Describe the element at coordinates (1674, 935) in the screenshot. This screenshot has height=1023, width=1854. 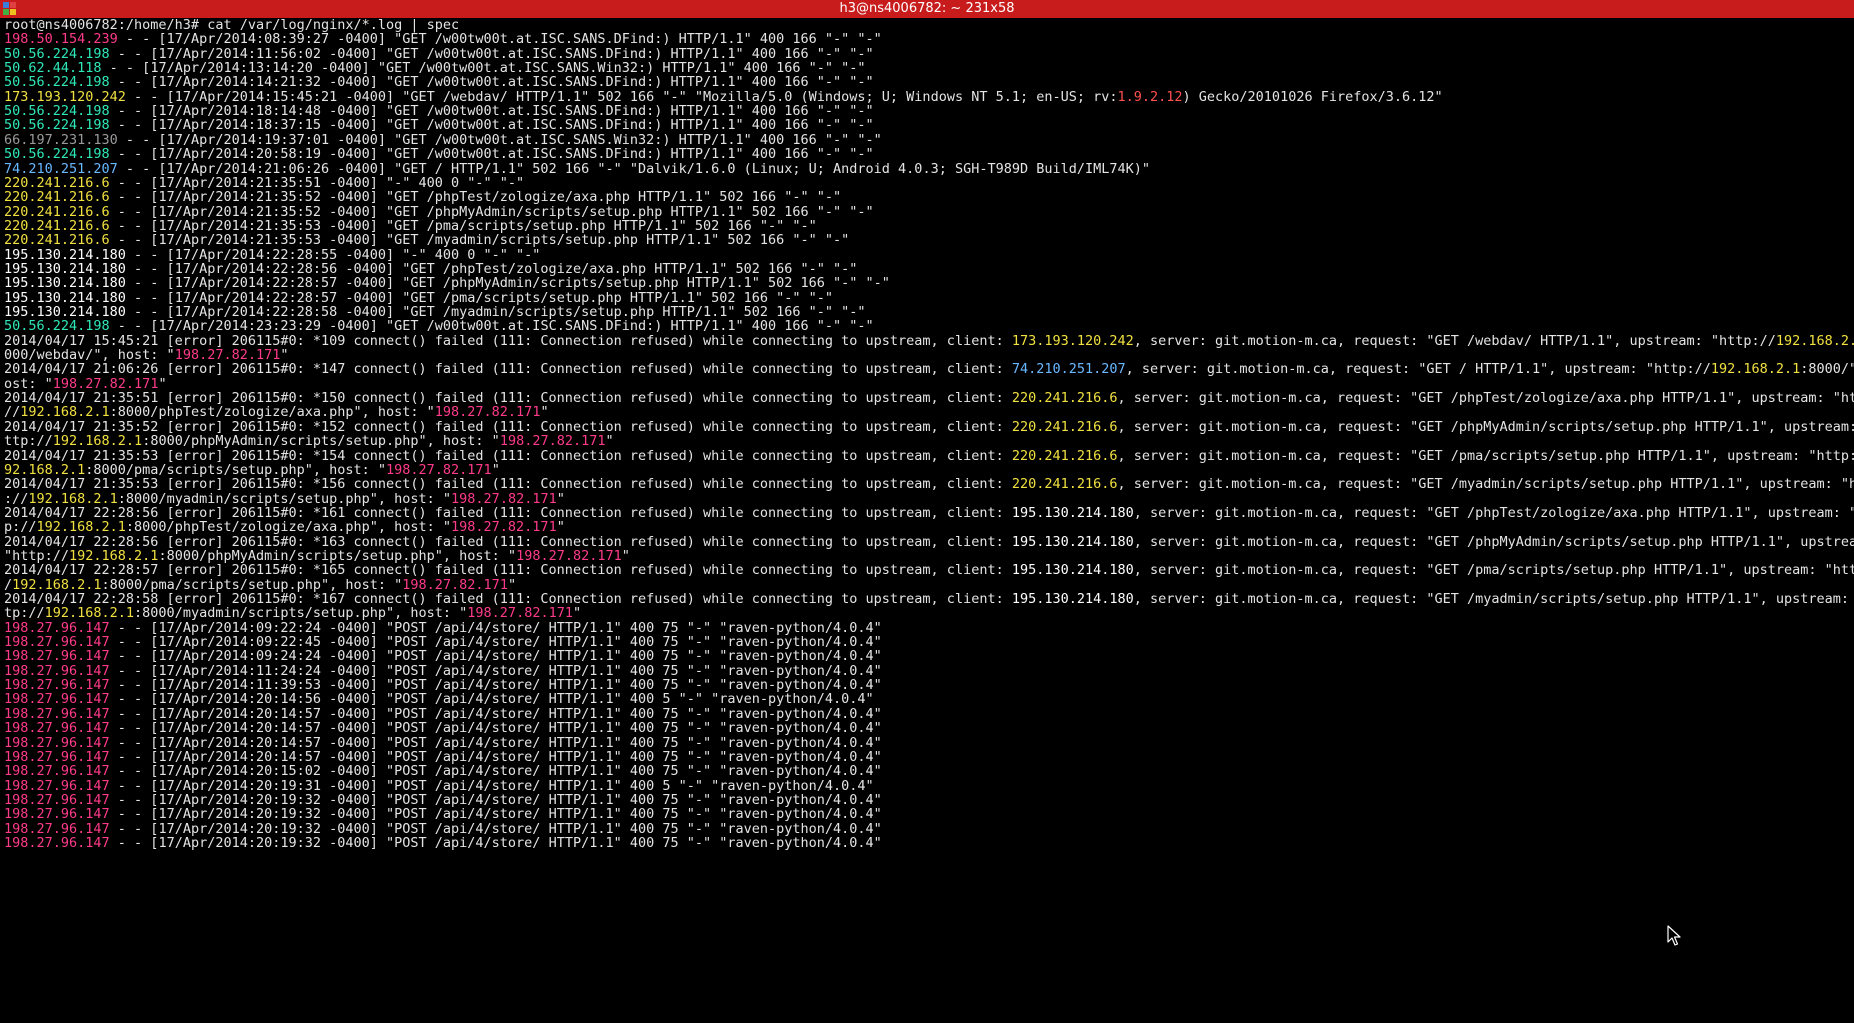
I see `mouse-pointer-icon` at that location.